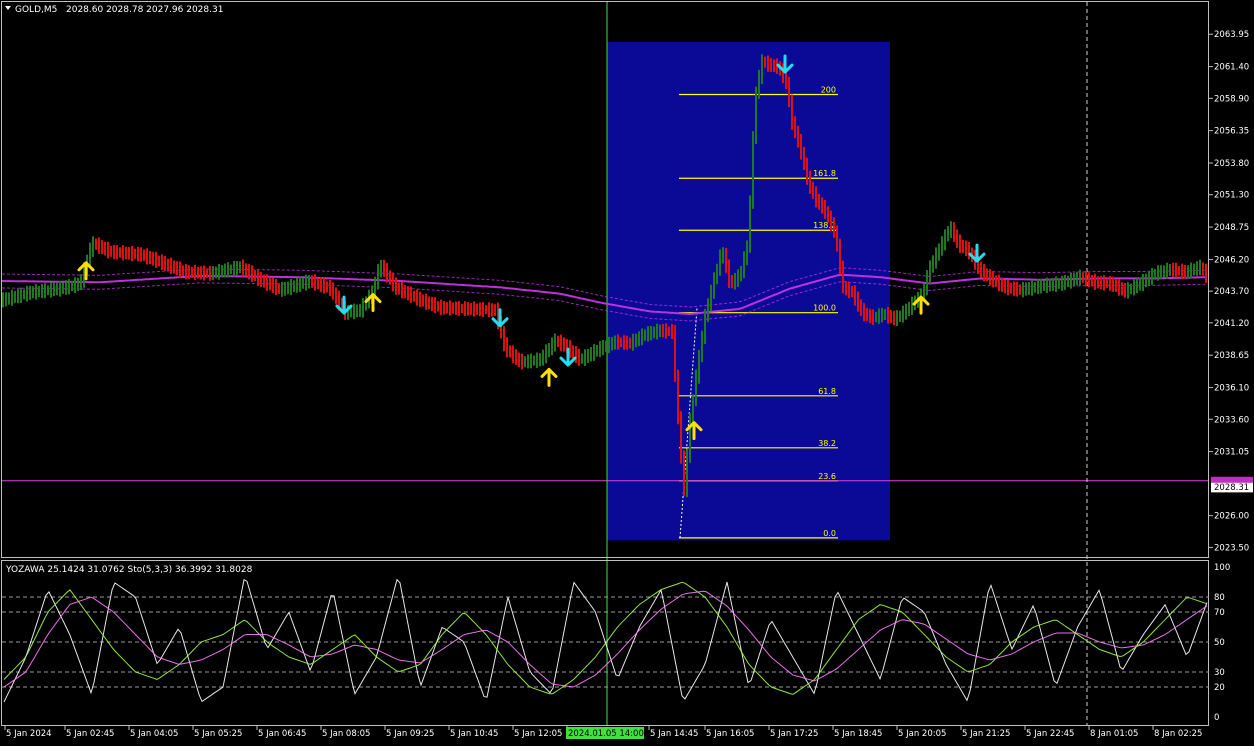  What do you see at coordinates (1216, 718) in the screenshot?
I see `oscillator-tick-label: 0` at bounding box center [1216, 718].